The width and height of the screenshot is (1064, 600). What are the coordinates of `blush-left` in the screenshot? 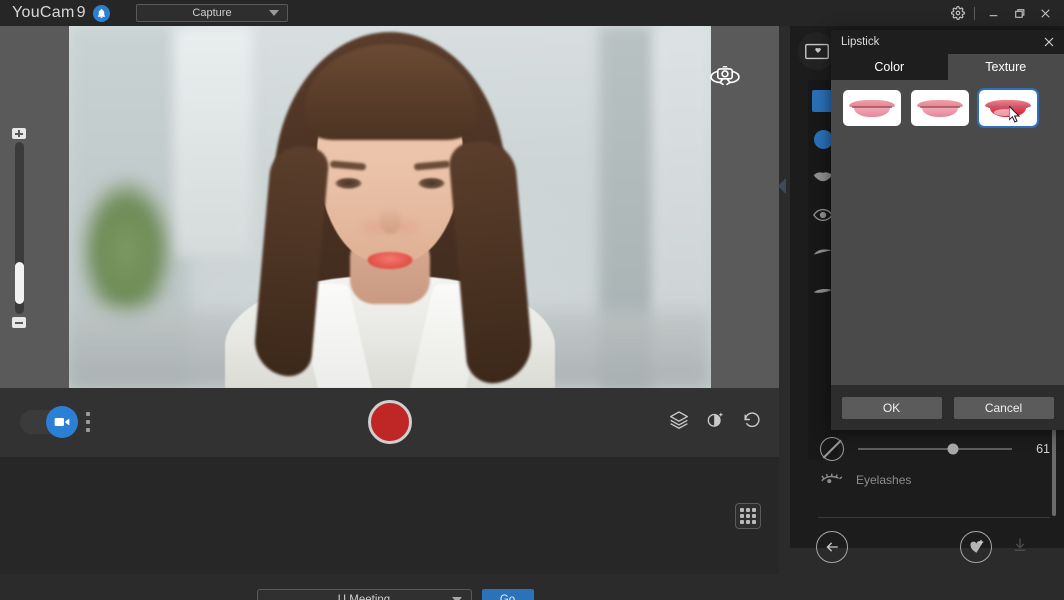 It's located at (406, 227).